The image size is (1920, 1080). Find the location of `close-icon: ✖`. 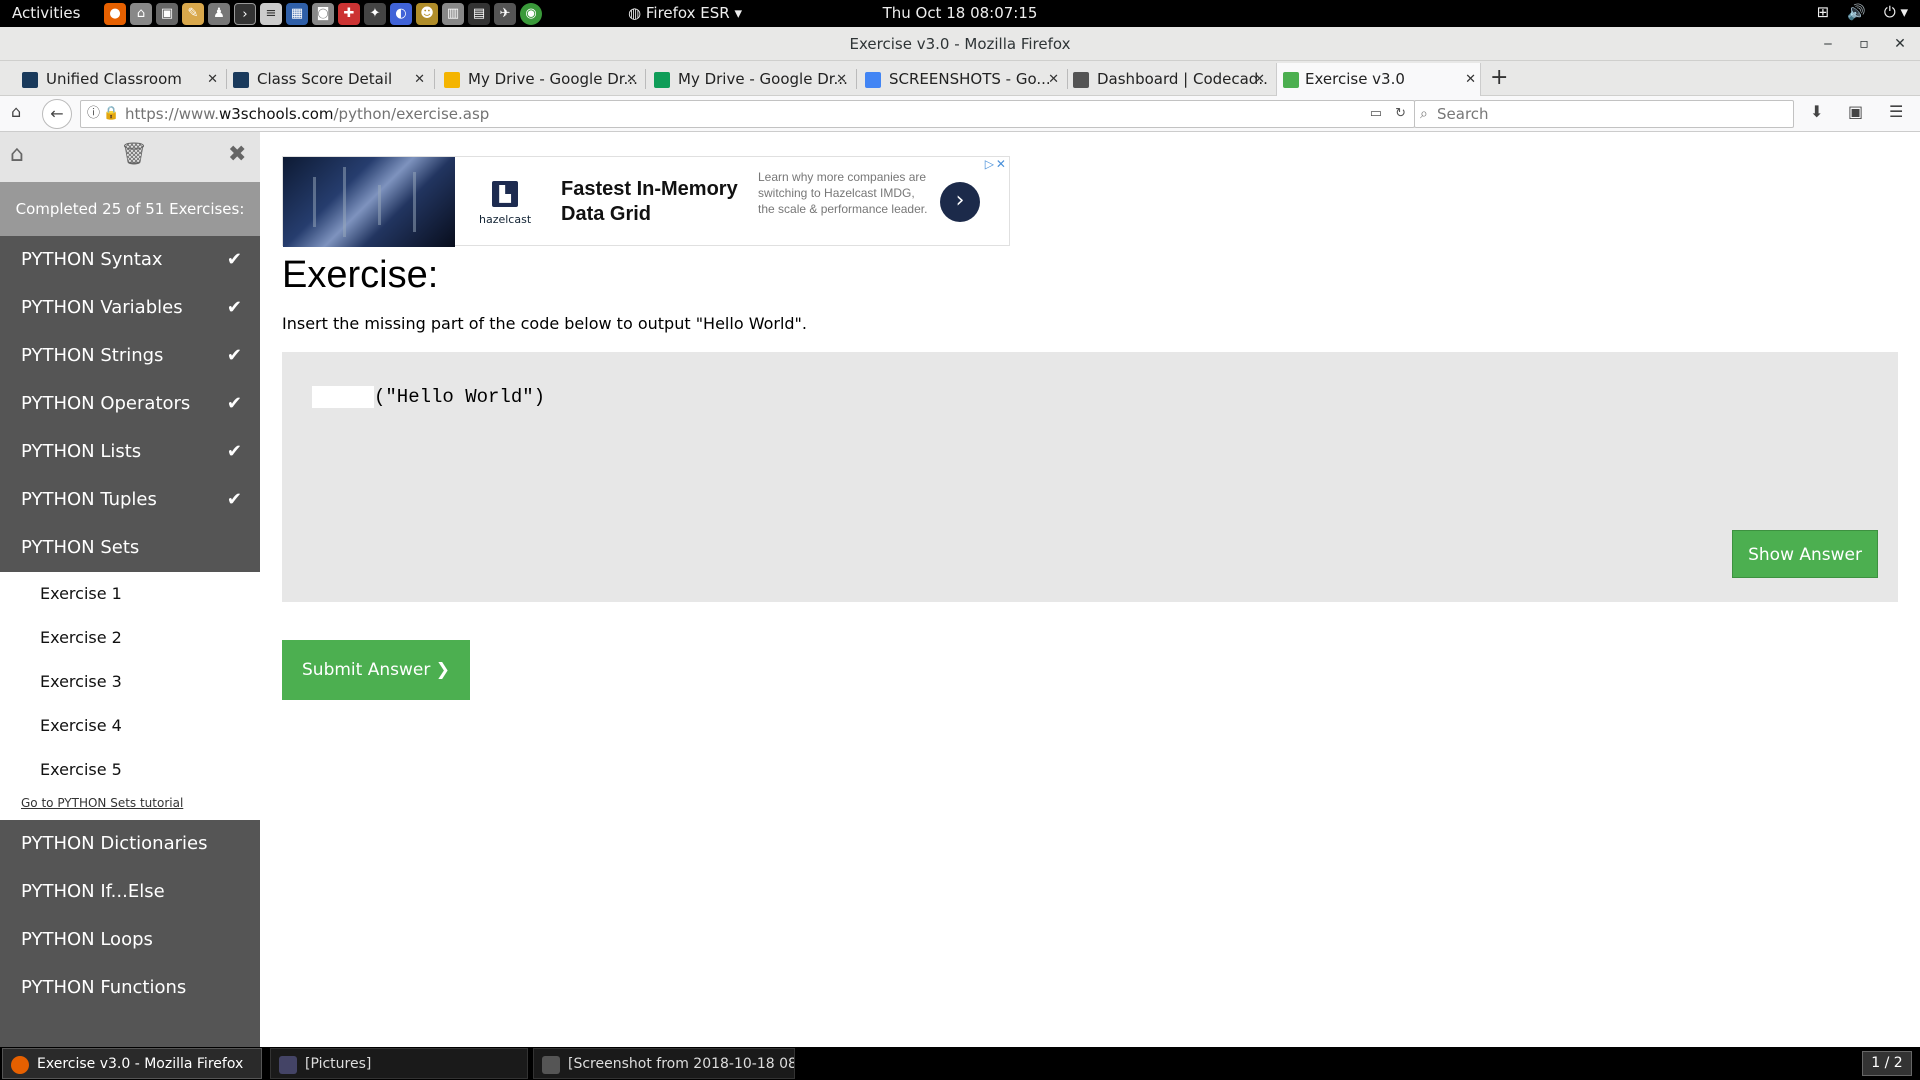

close-icon: ✖ is located at coordinates (237, 154).